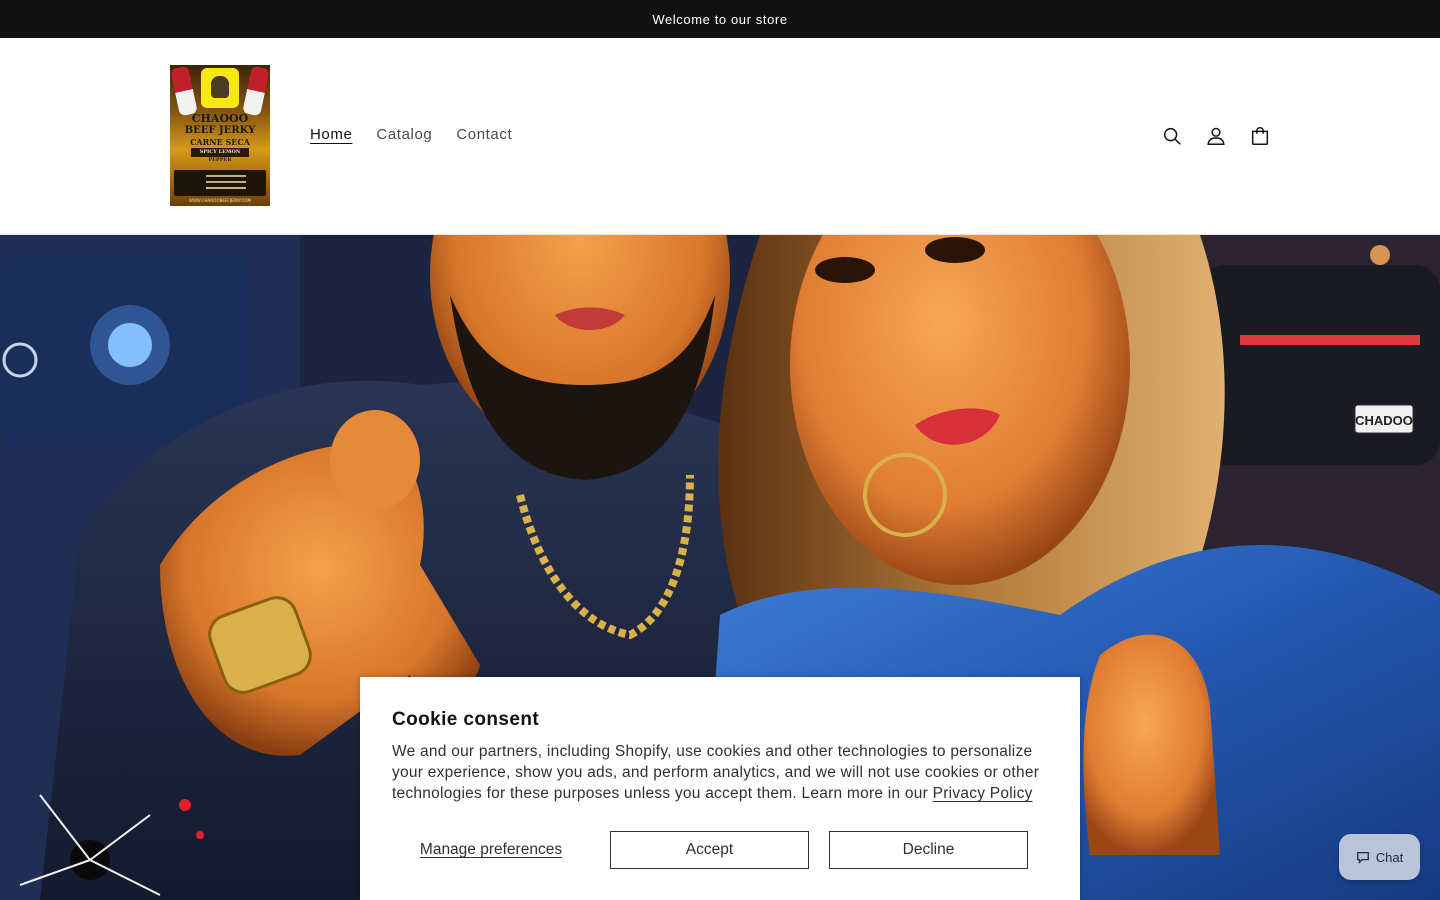  What do you see at coordinates (130, 345) in the screenshot?
I see `suv-headlight-glow` at bounding box center [130, 345].